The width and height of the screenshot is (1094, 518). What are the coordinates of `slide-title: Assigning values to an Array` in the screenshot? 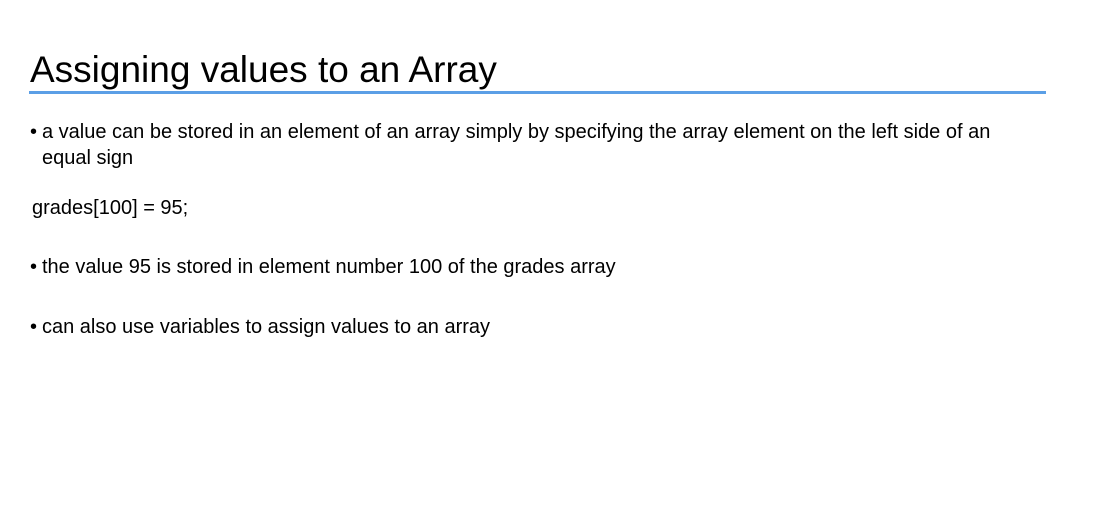 It's located at (263, 69).